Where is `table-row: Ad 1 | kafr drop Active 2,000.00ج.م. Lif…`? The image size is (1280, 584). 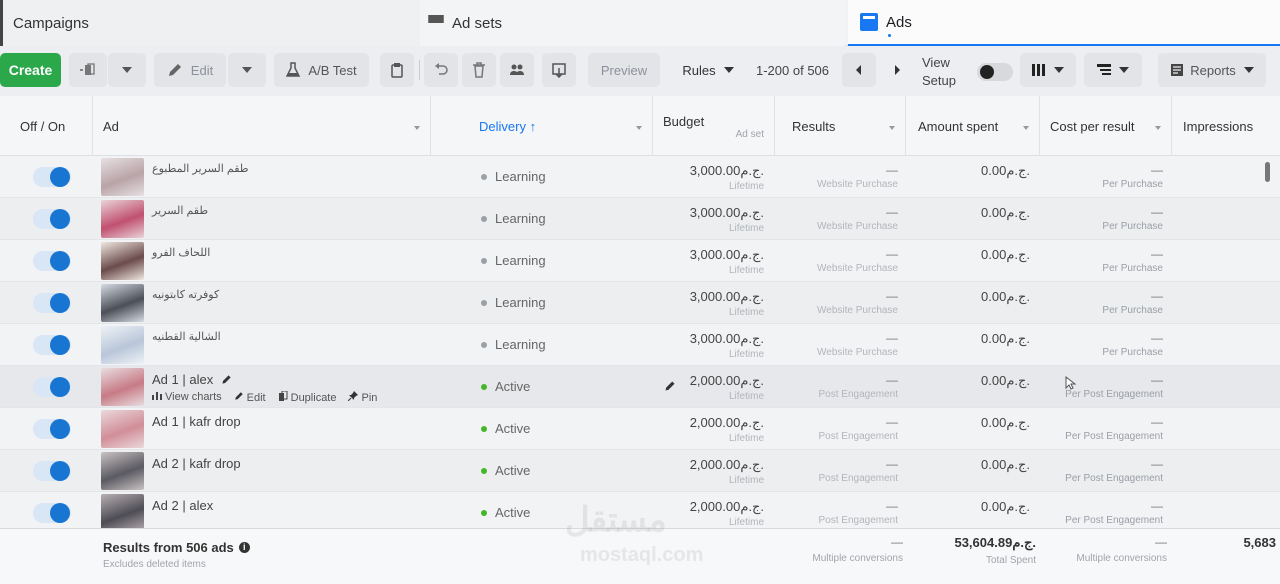 table-row: Ad 1 | kafr drop Active 2,000.00ج.م. Lif… is located at coordinates (640, 429).